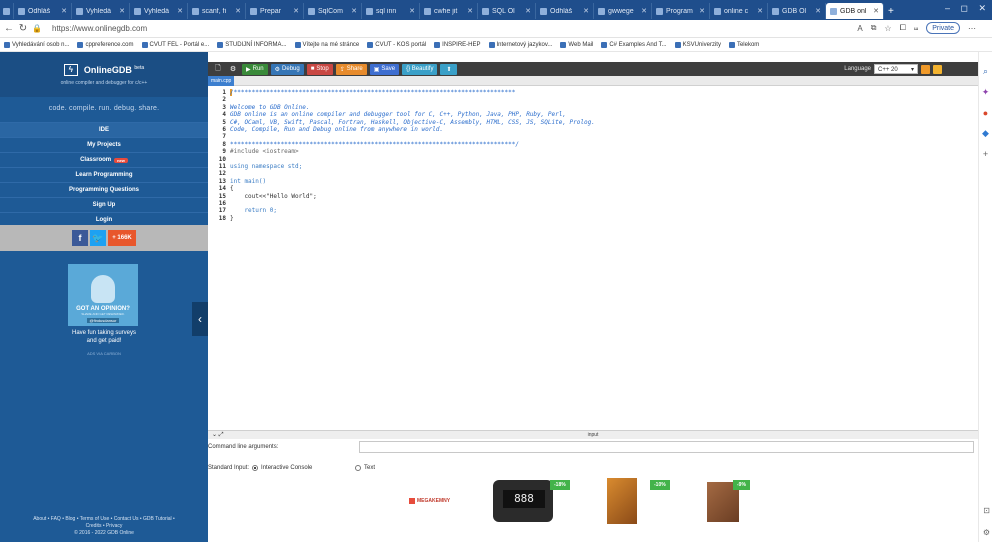  I want to click on browser-tab: GDB Ol ✕, so click(797, 11).